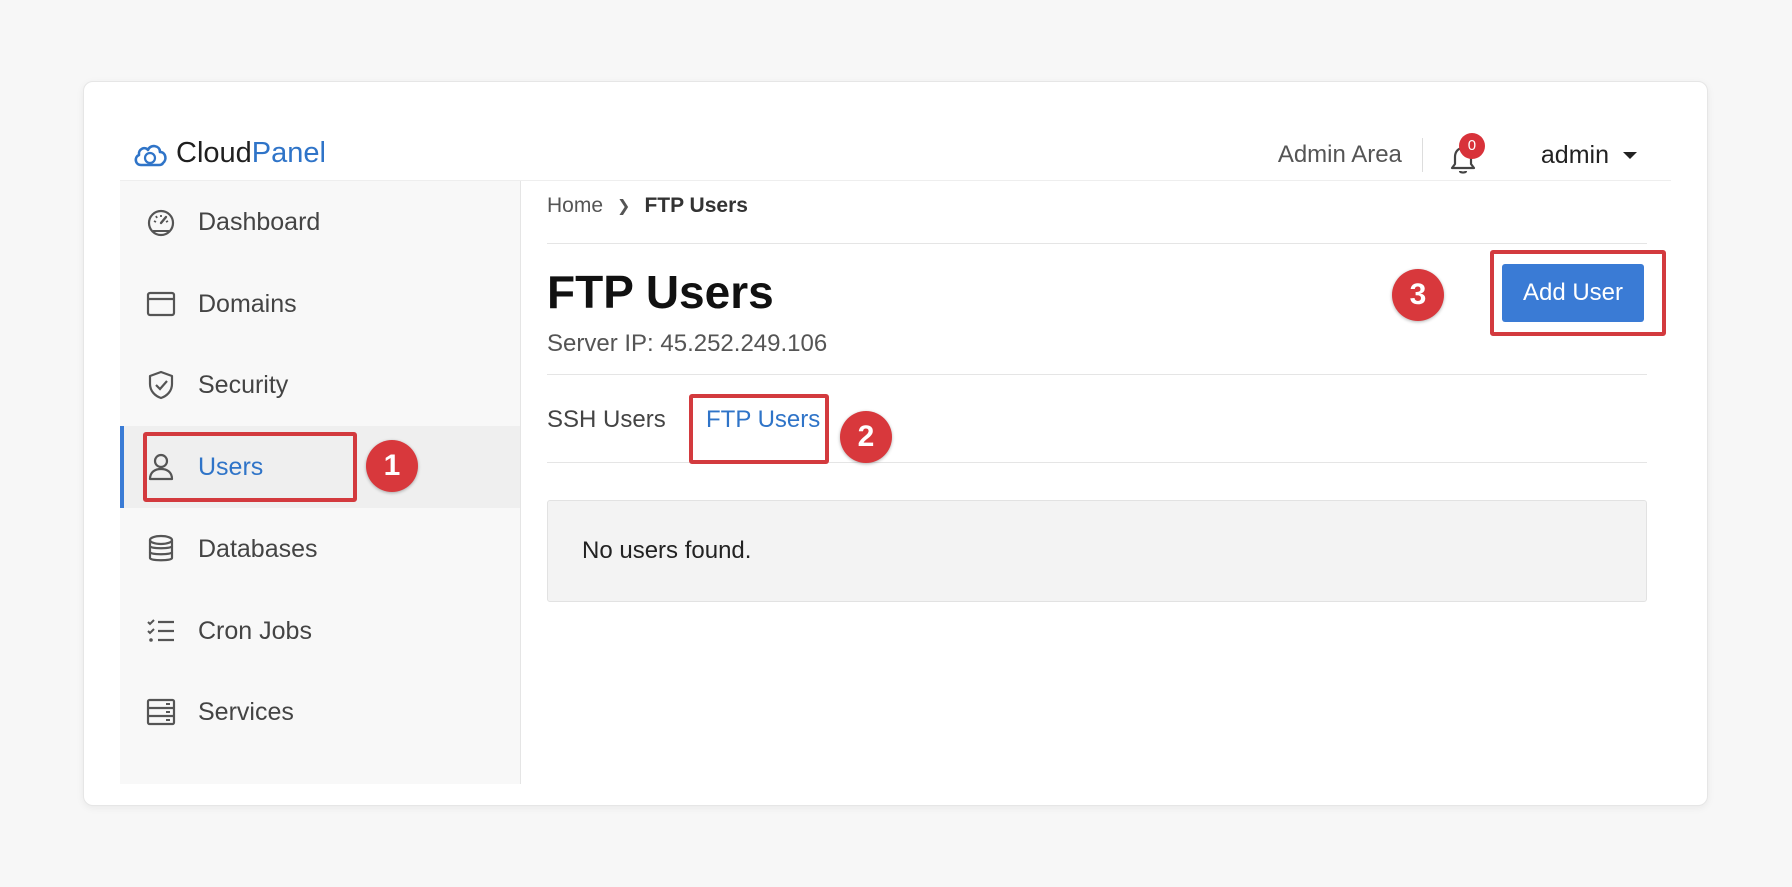  I want to click on header-actions: Admin Area 0 admin, so click(1457, 155).